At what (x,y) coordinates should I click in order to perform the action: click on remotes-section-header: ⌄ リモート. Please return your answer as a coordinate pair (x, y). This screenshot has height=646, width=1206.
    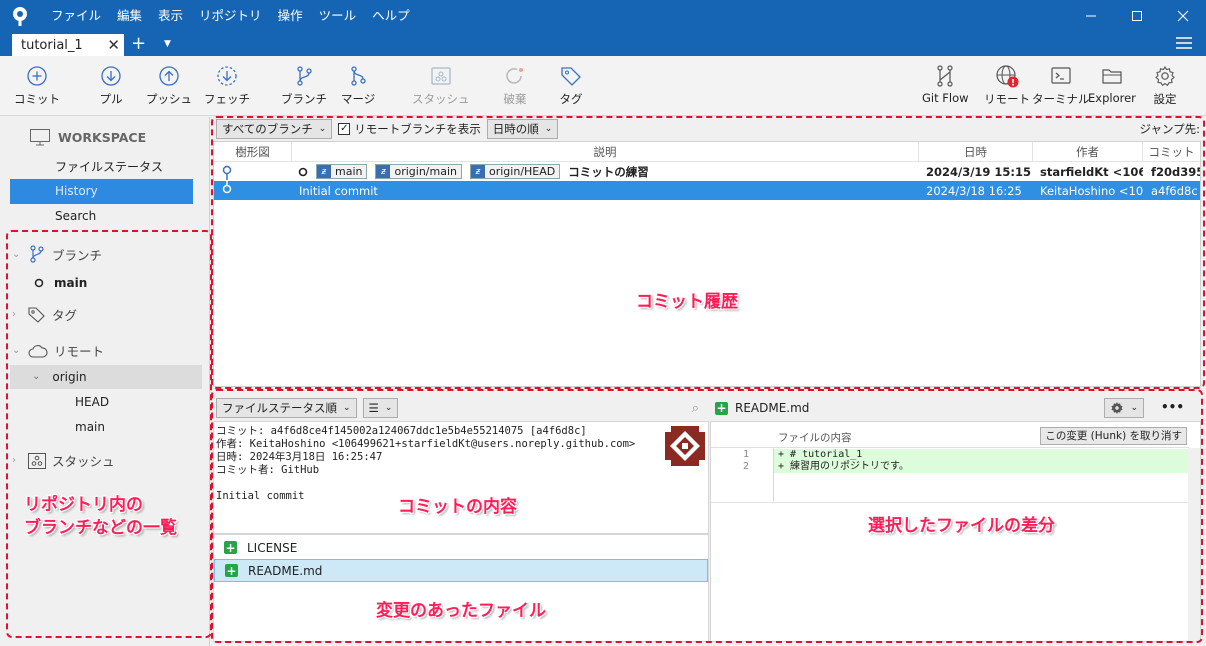
    Looking at the image, I should click on (58, 350).